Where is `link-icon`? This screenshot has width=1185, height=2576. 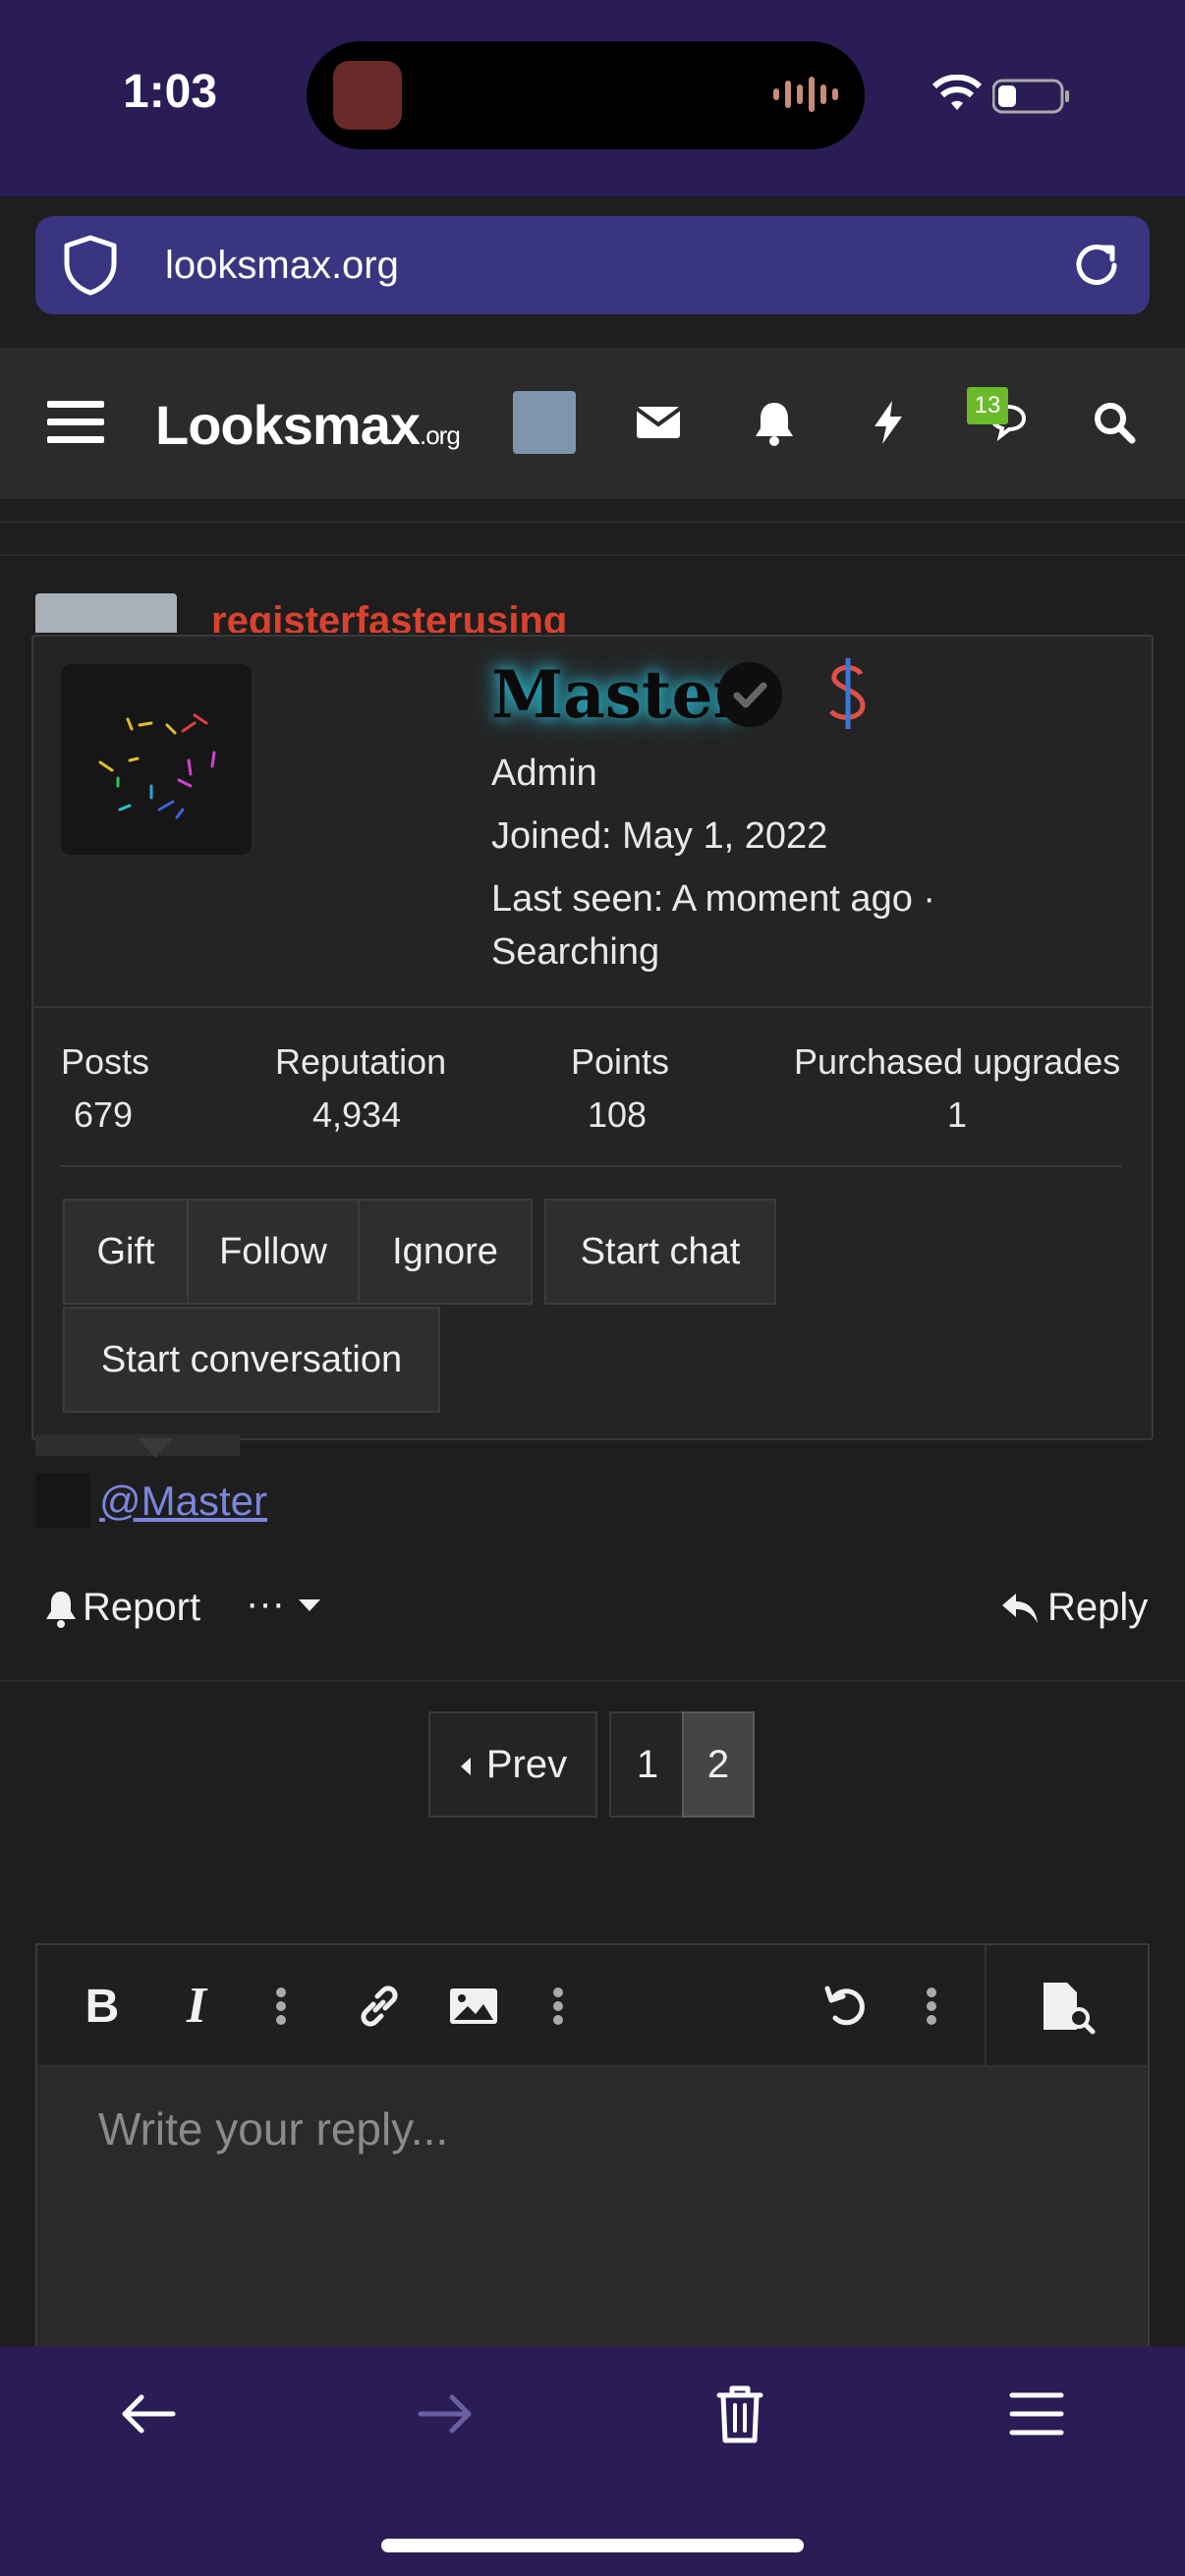 link-icon is located at coordinates (380, 2006).